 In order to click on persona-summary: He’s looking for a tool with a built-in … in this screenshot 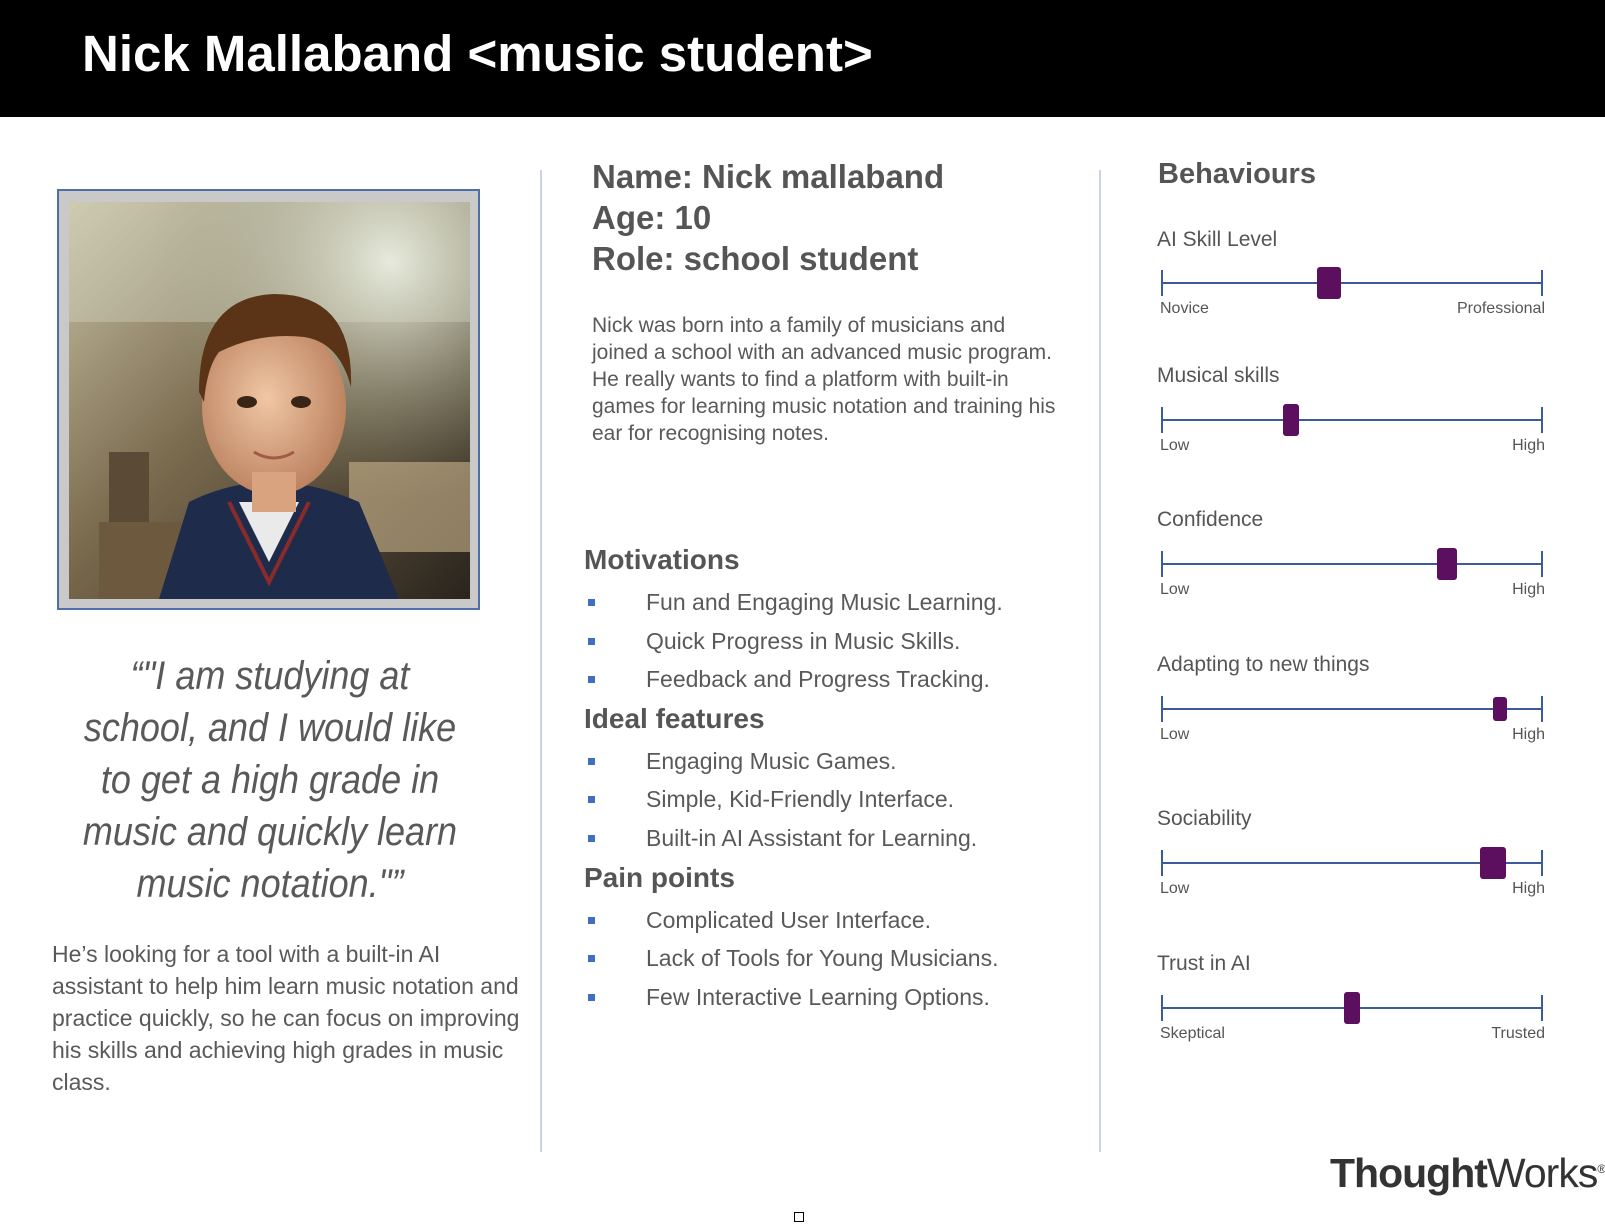, I will do `click(286, 1018)`.